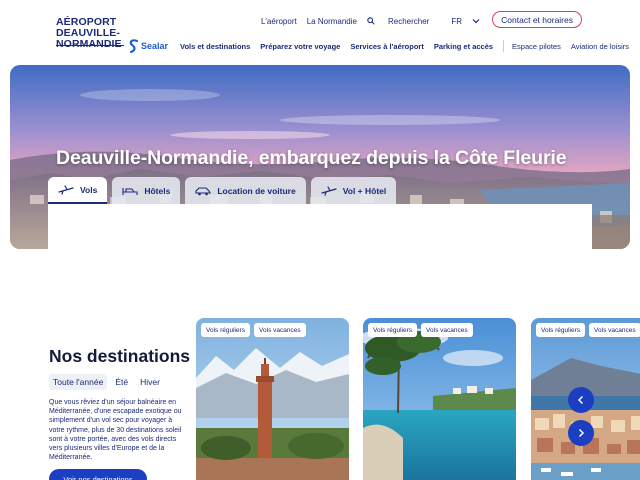  What do you see at coordinates (121, 382) in the screenshot?
I see `season-summer: Été` at bounding box center [121, 382].